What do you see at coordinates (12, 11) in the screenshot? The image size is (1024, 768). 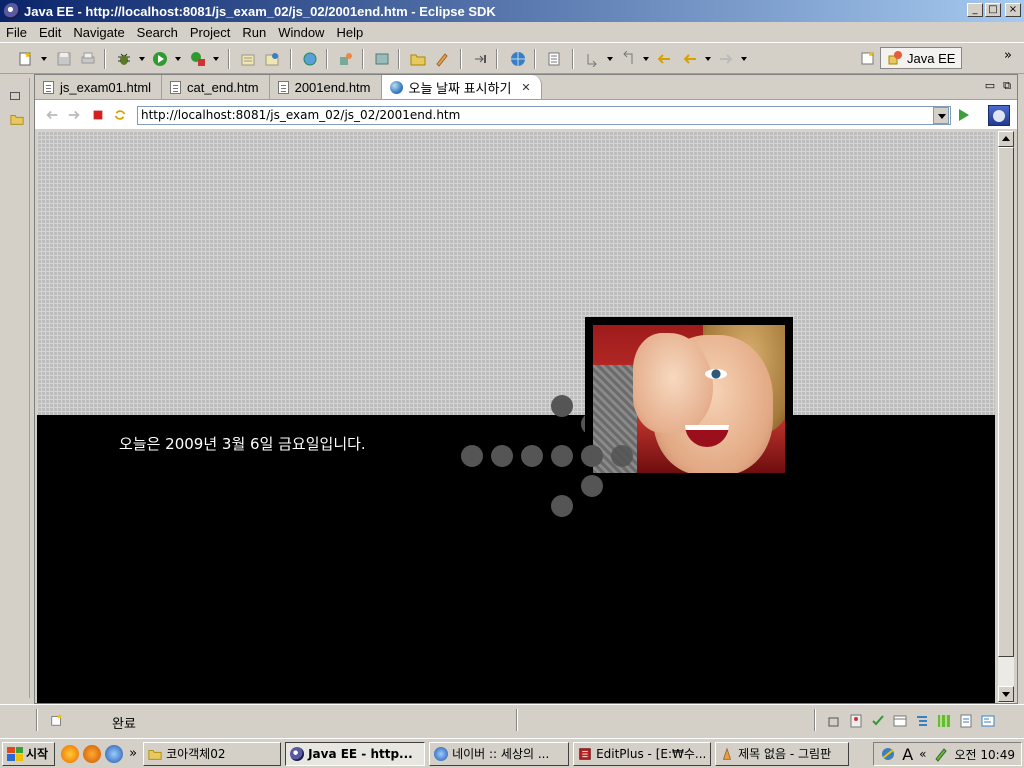 I see `eclipse-icon` at bounding box center [12, 11].